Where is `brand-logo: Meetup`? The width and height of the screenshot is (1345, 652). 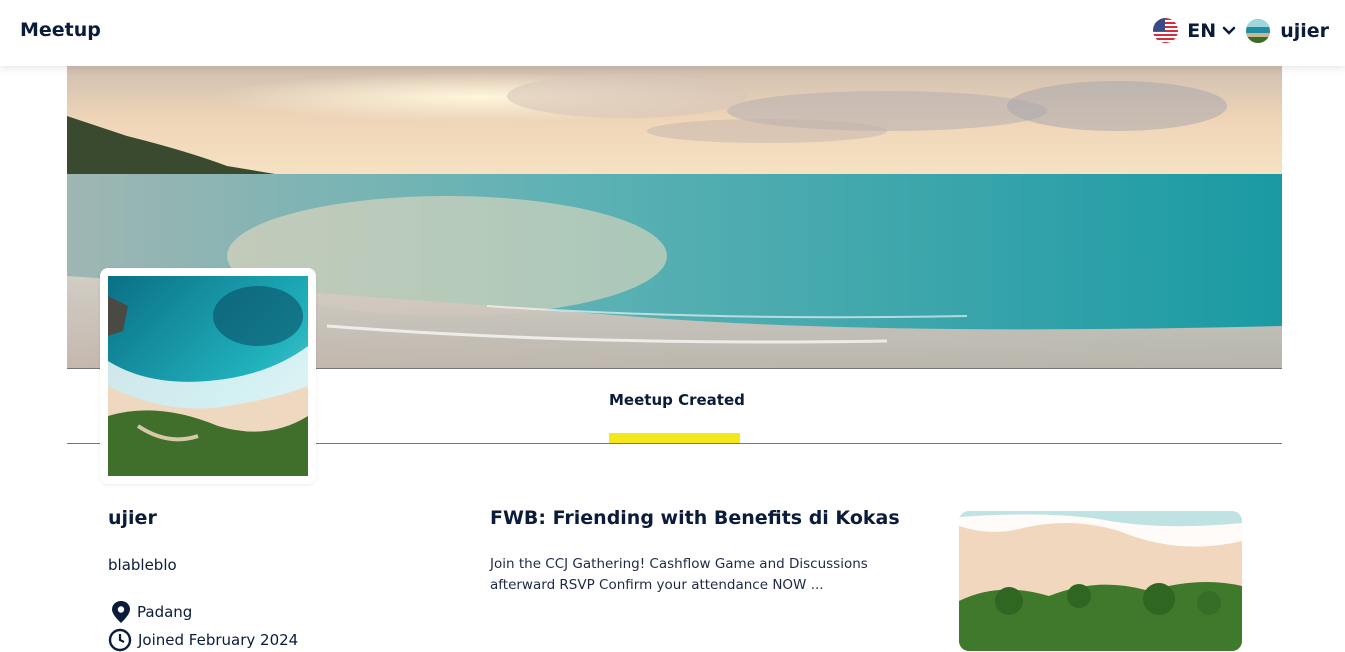
brand-logo: Meetup is located at coordinates (60, 30).